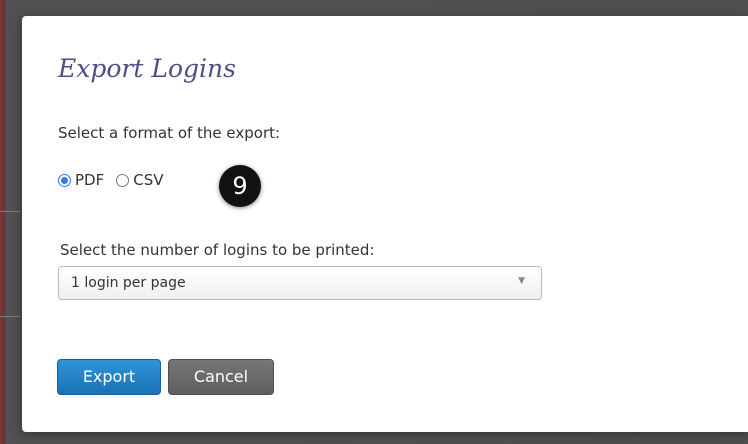  I want to click on export-button: Export, so click(109, 377).